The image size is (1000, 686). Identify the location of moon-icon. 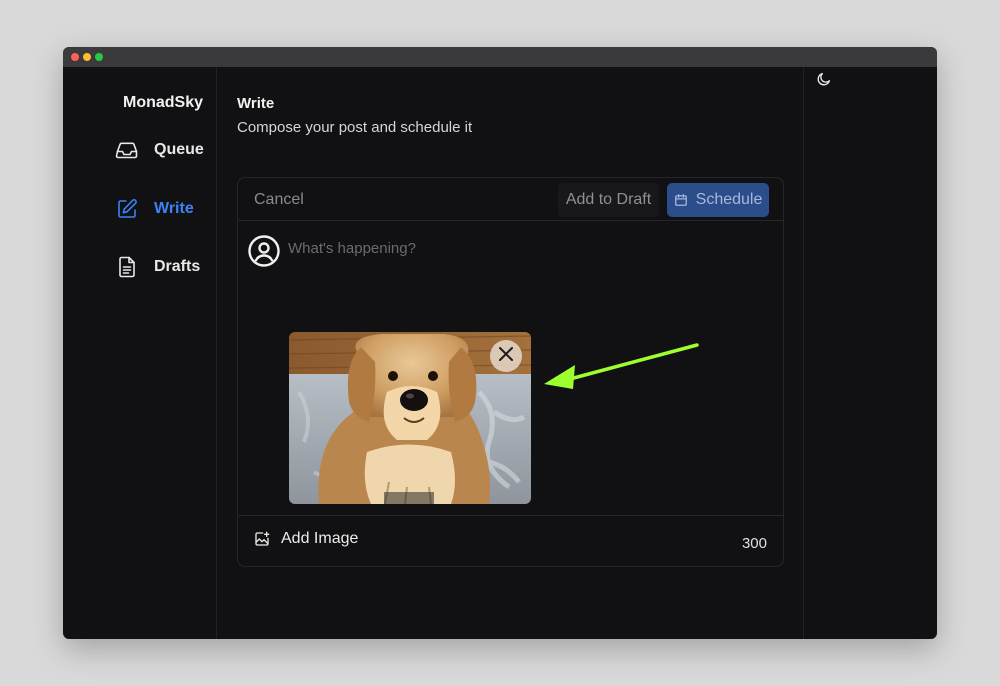
(824, 79).